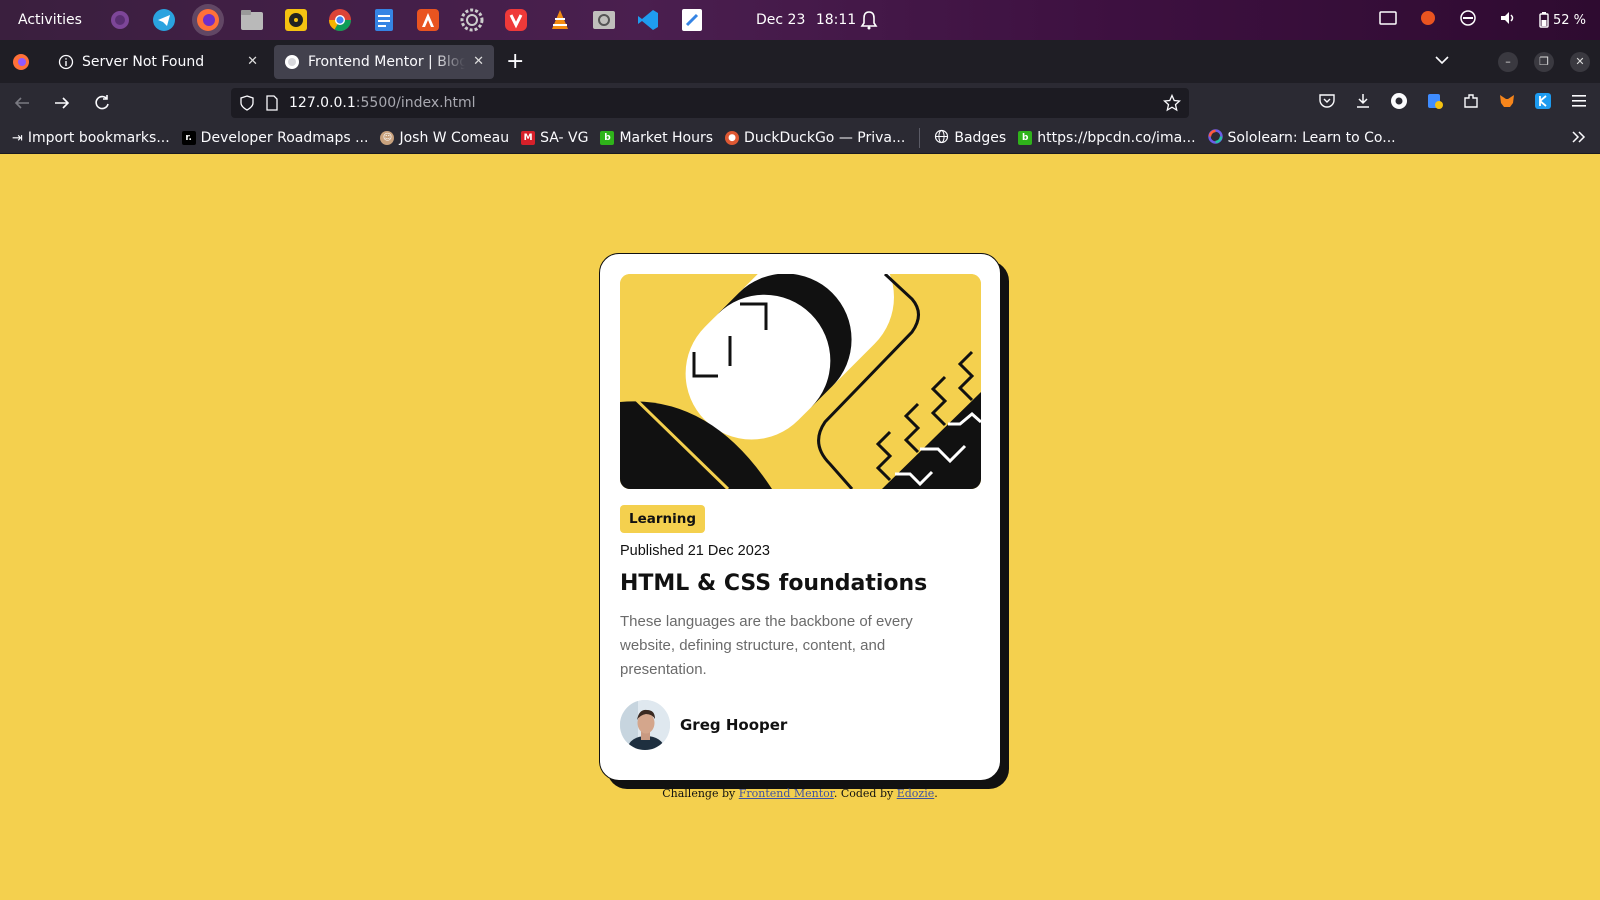  Describe the element at coordinates (272, 103) in the screenshot. I see `page-icon` at that location.